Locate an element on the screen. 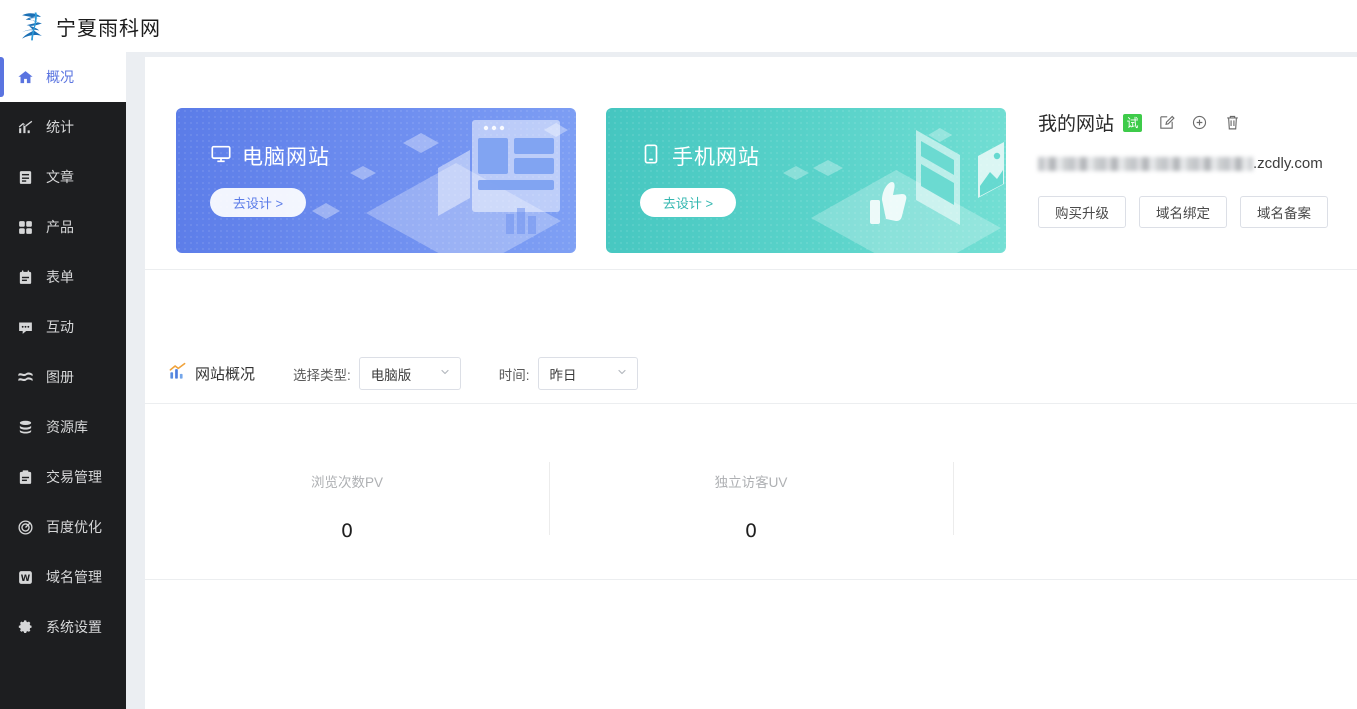 The width and height of the screenshot is (1357, 709). sidebar-item-articles: 文章 is located at coordinates (63, 177).